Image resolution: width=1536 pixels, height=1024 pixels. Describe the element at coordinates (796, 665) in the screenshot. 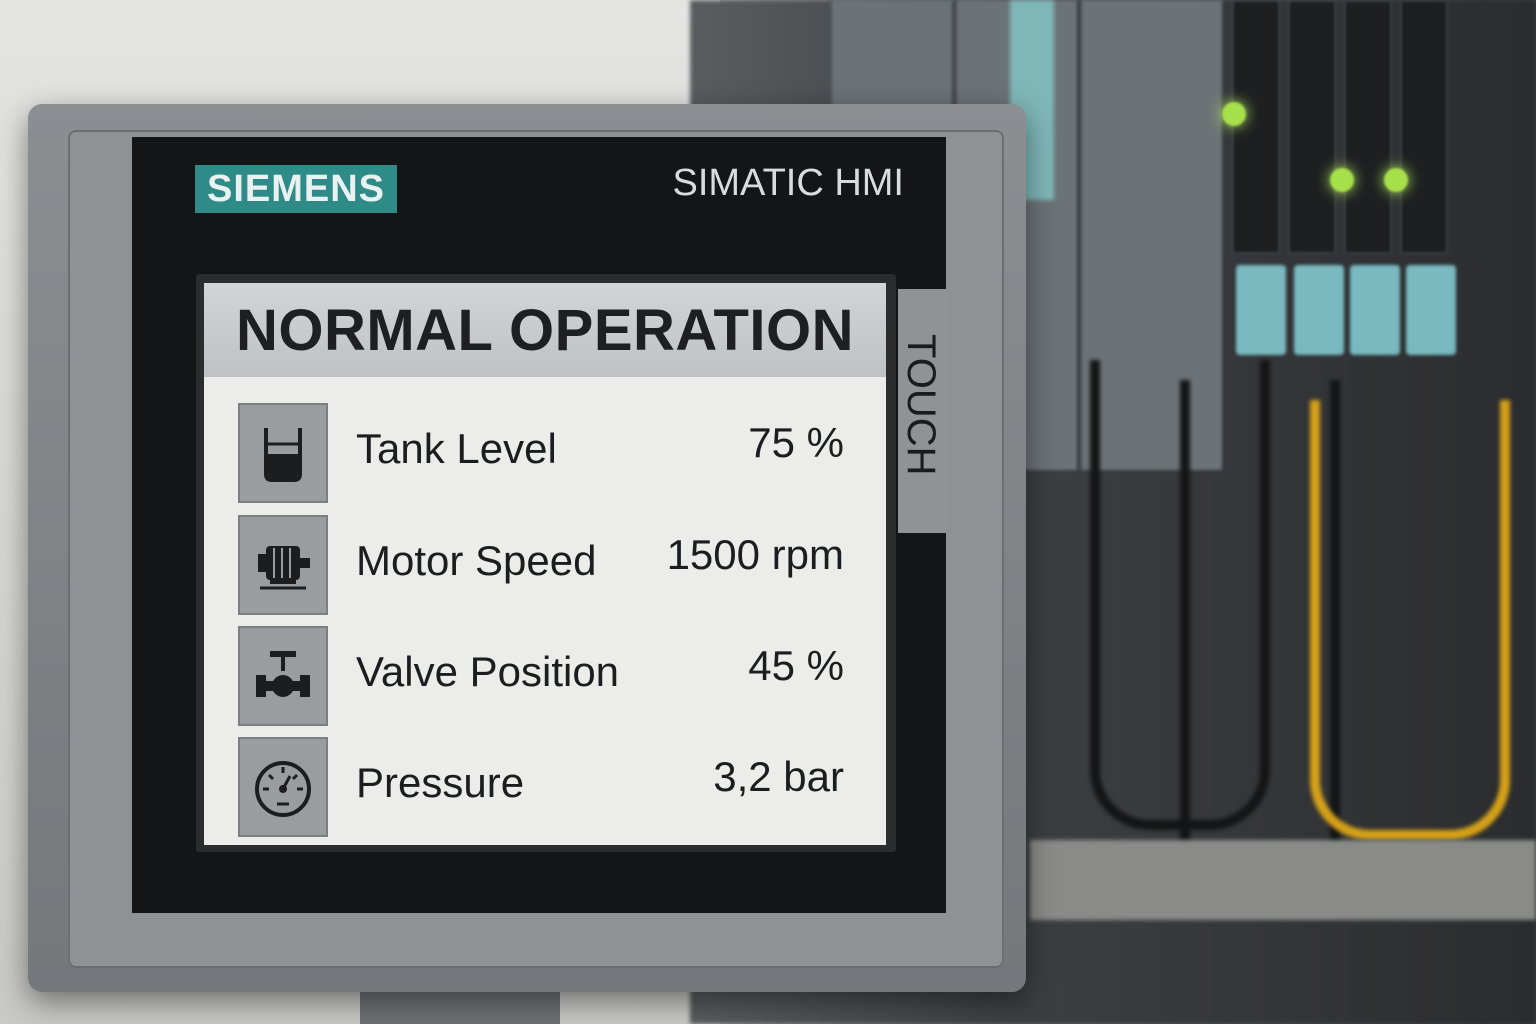

I see `row-value: 45 %` at that location.